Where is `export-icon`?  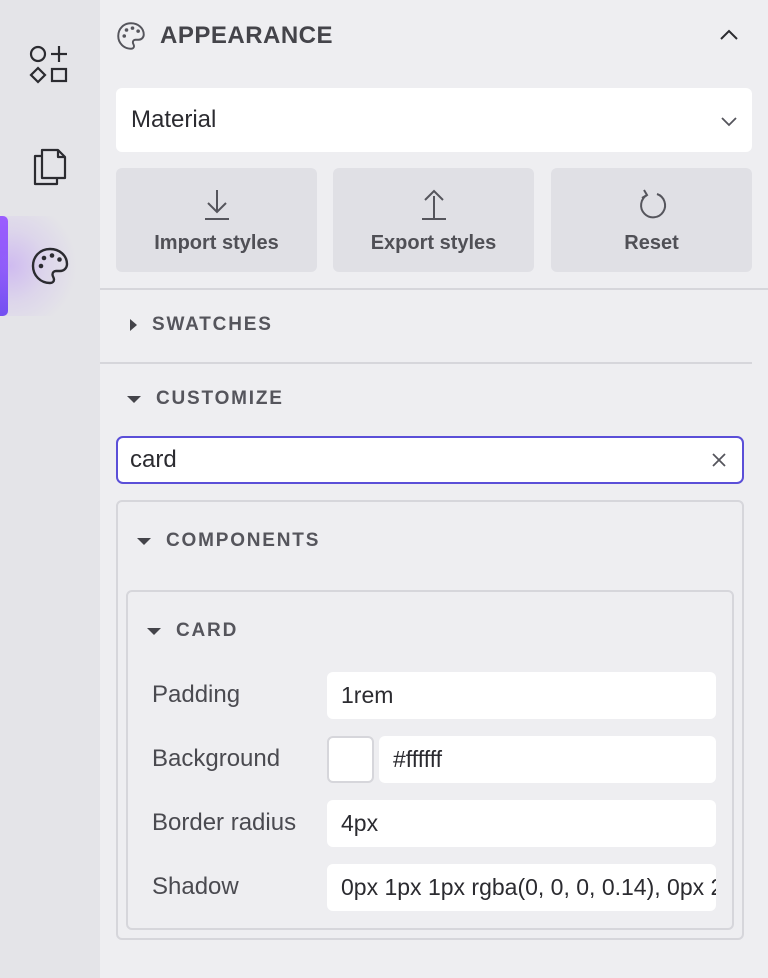
export-icon is located at coordinates (433, 204).